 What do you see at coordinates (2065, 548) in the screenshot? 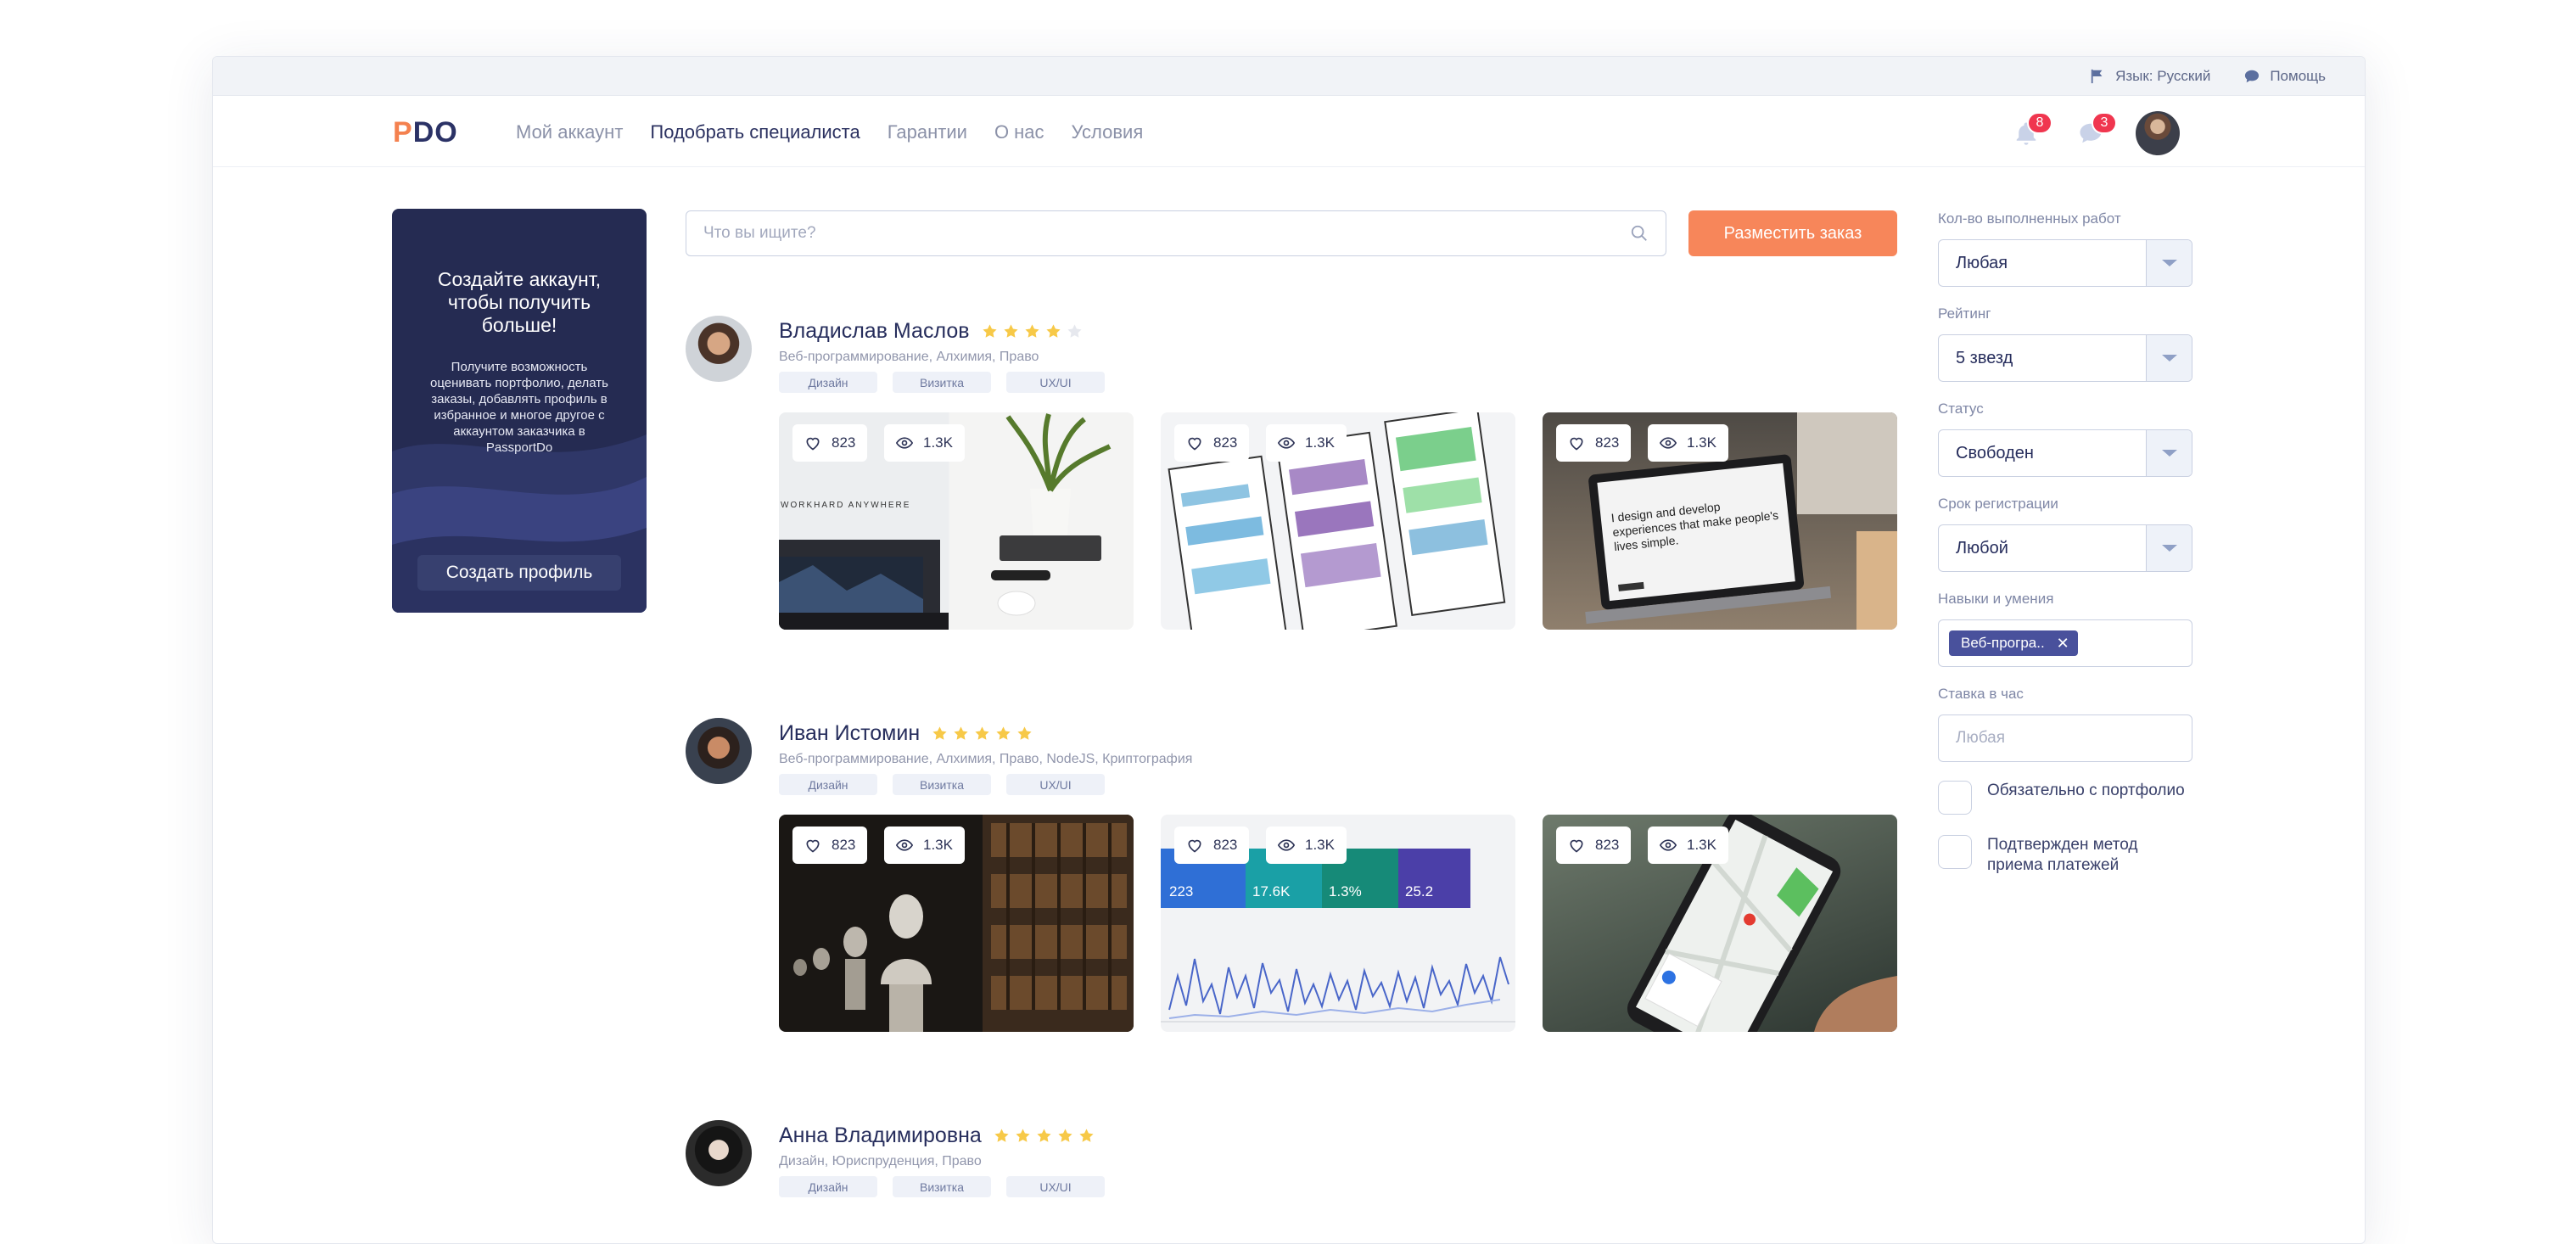
I see `registration-select: Любой` at bounding box center [2065, 548].